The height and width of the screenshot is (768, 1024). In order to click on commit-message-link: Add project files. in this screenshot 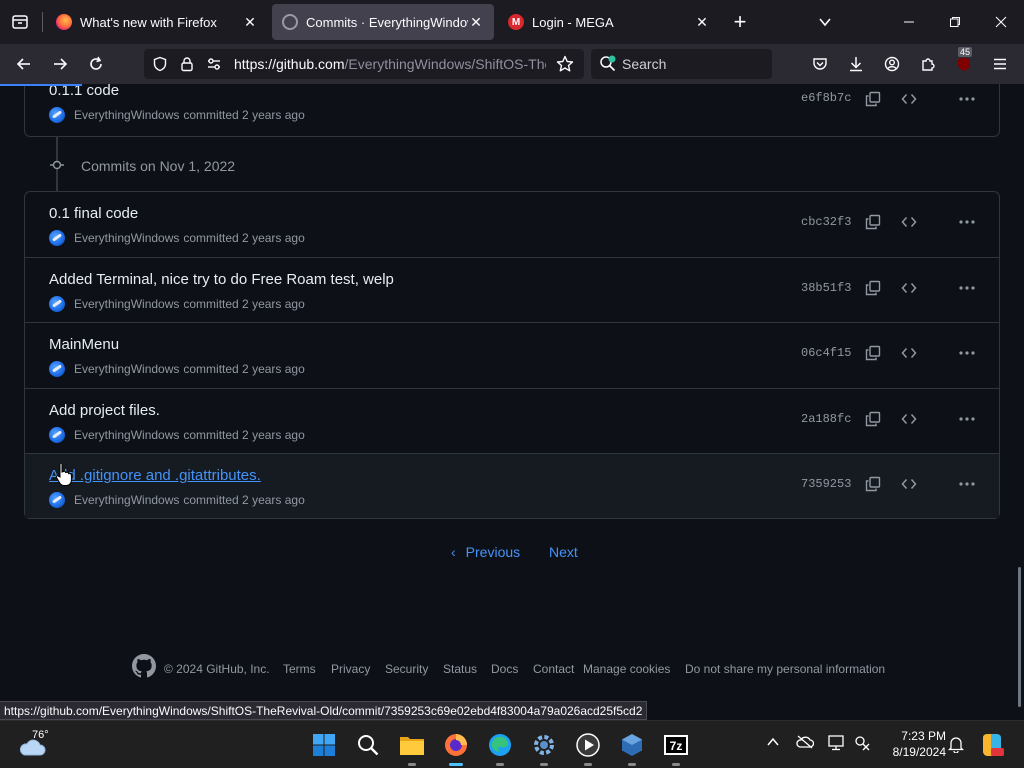, I will do `click(104, 410)`.